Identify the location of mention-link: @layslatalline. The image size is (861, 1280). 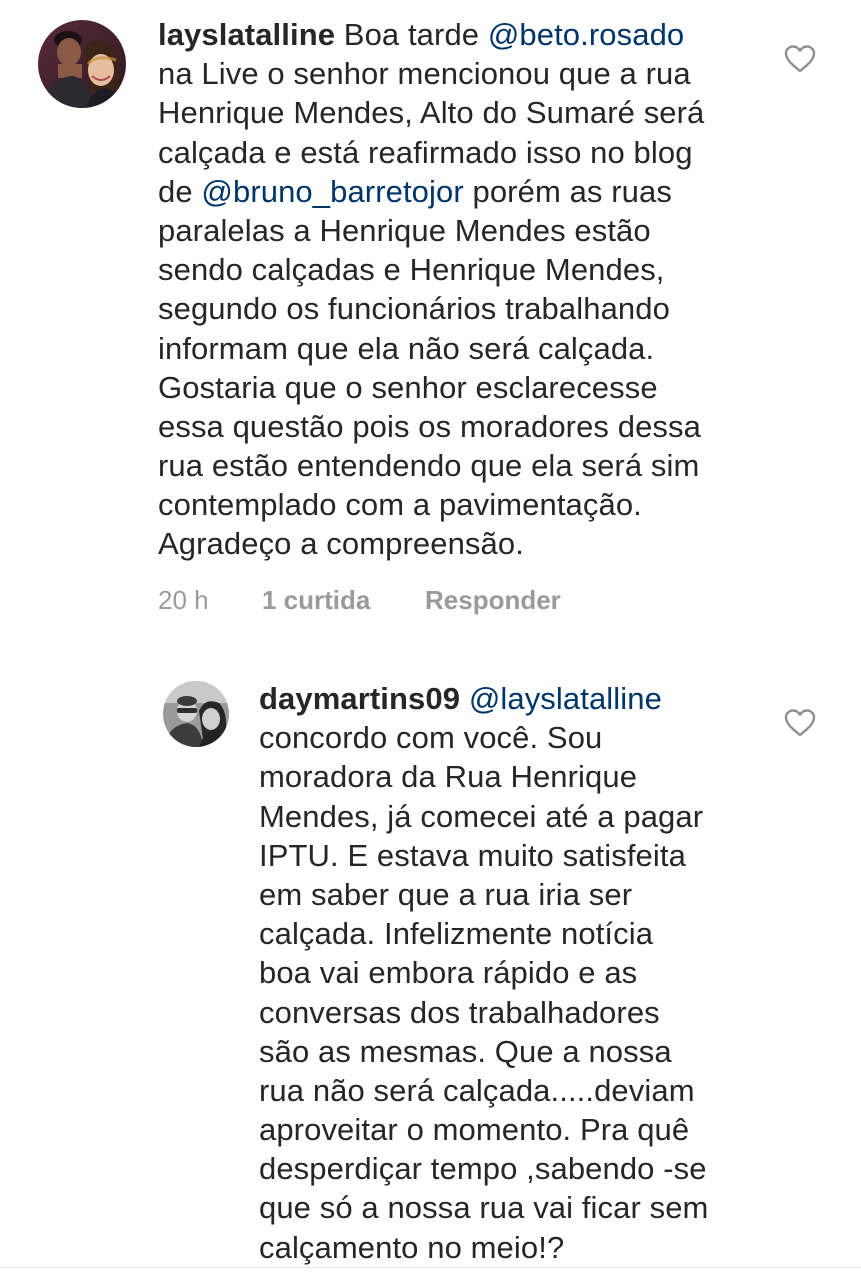
(565, 698).